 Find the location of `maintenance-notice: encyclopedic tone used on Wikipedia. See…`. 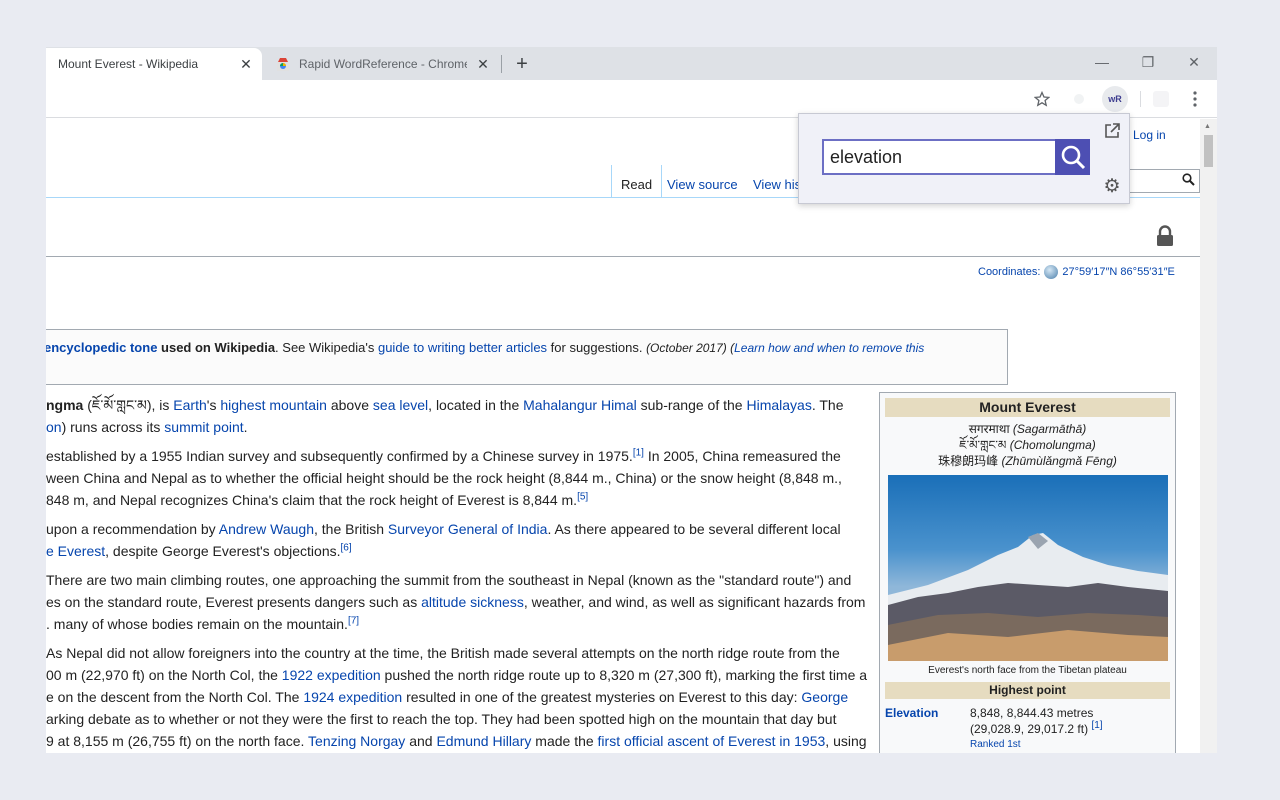

maintenance-notice: encyclopedic tone used on Wikipedia. See… is located at coordinates (527, 357).